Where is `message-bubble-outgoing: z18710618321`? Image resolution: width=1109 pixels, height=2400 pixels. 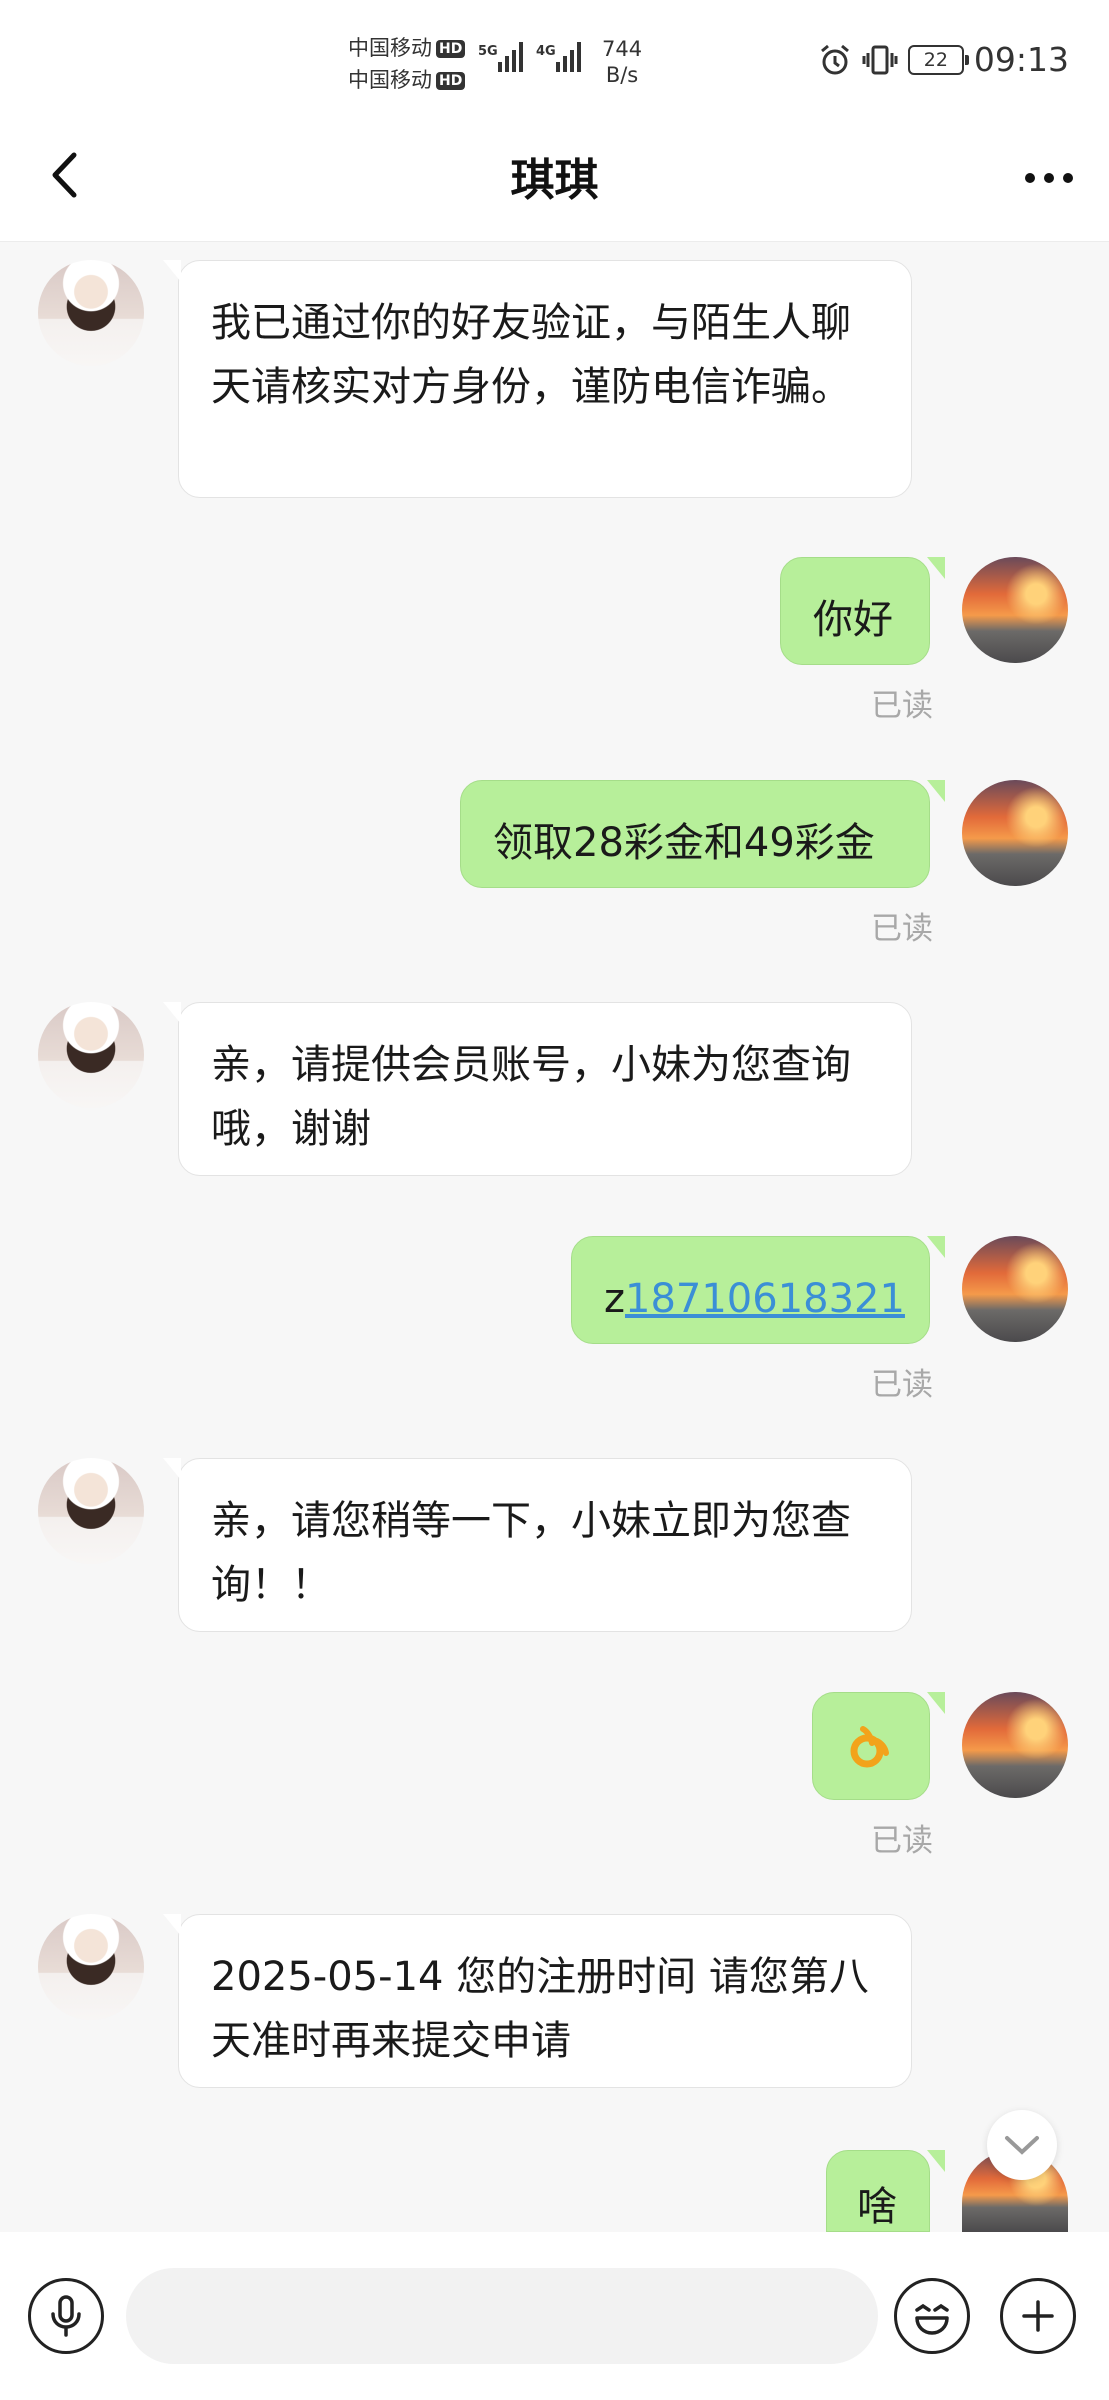 message-bubble-outgoing: z18710618321 is located at coordinates (758, 1290).